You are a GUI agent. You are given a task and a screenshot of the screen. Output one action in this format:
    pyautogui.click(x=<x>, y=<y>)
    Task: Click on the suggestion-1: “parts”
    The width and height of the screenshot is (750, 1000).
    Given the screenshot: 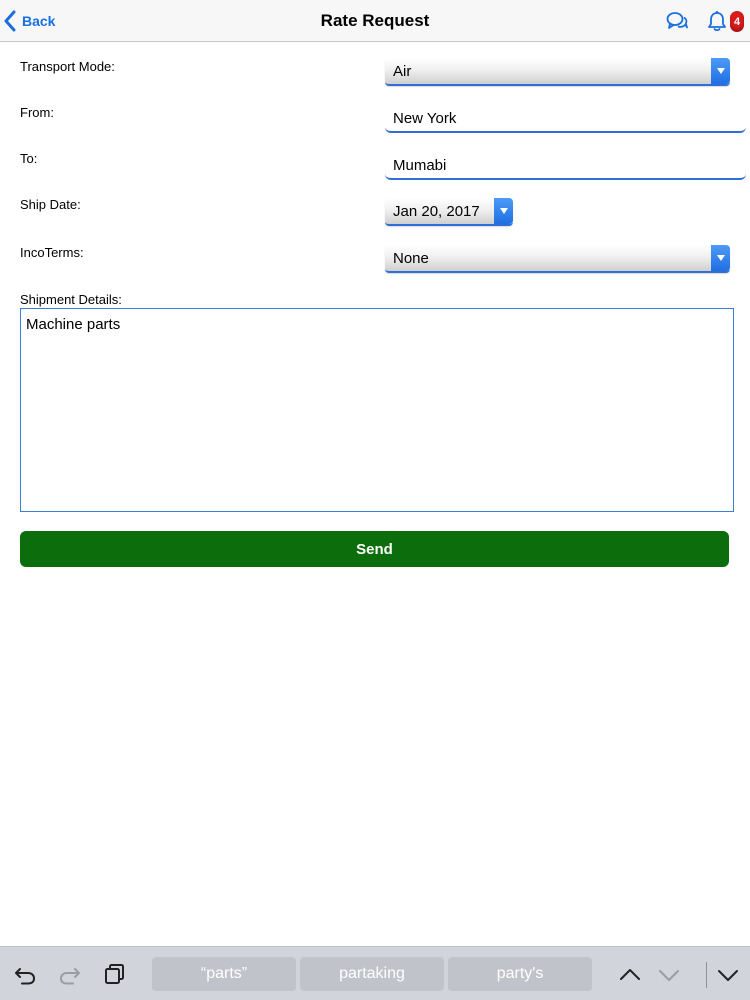 What is the action you would take?
    pyautogui.click(x=224, y=974)
    